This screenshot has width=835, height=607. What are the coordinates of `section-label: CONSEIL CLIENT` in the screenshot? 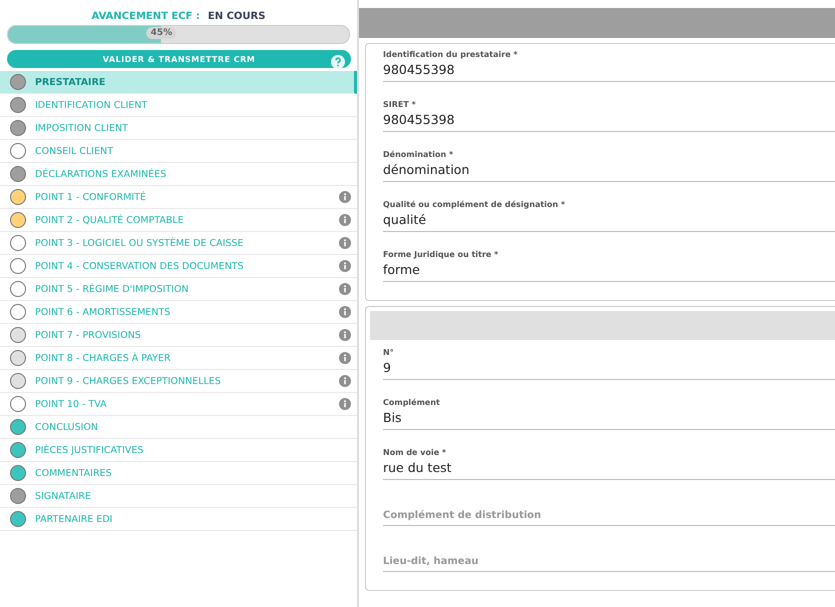 It's located at (74, 151).